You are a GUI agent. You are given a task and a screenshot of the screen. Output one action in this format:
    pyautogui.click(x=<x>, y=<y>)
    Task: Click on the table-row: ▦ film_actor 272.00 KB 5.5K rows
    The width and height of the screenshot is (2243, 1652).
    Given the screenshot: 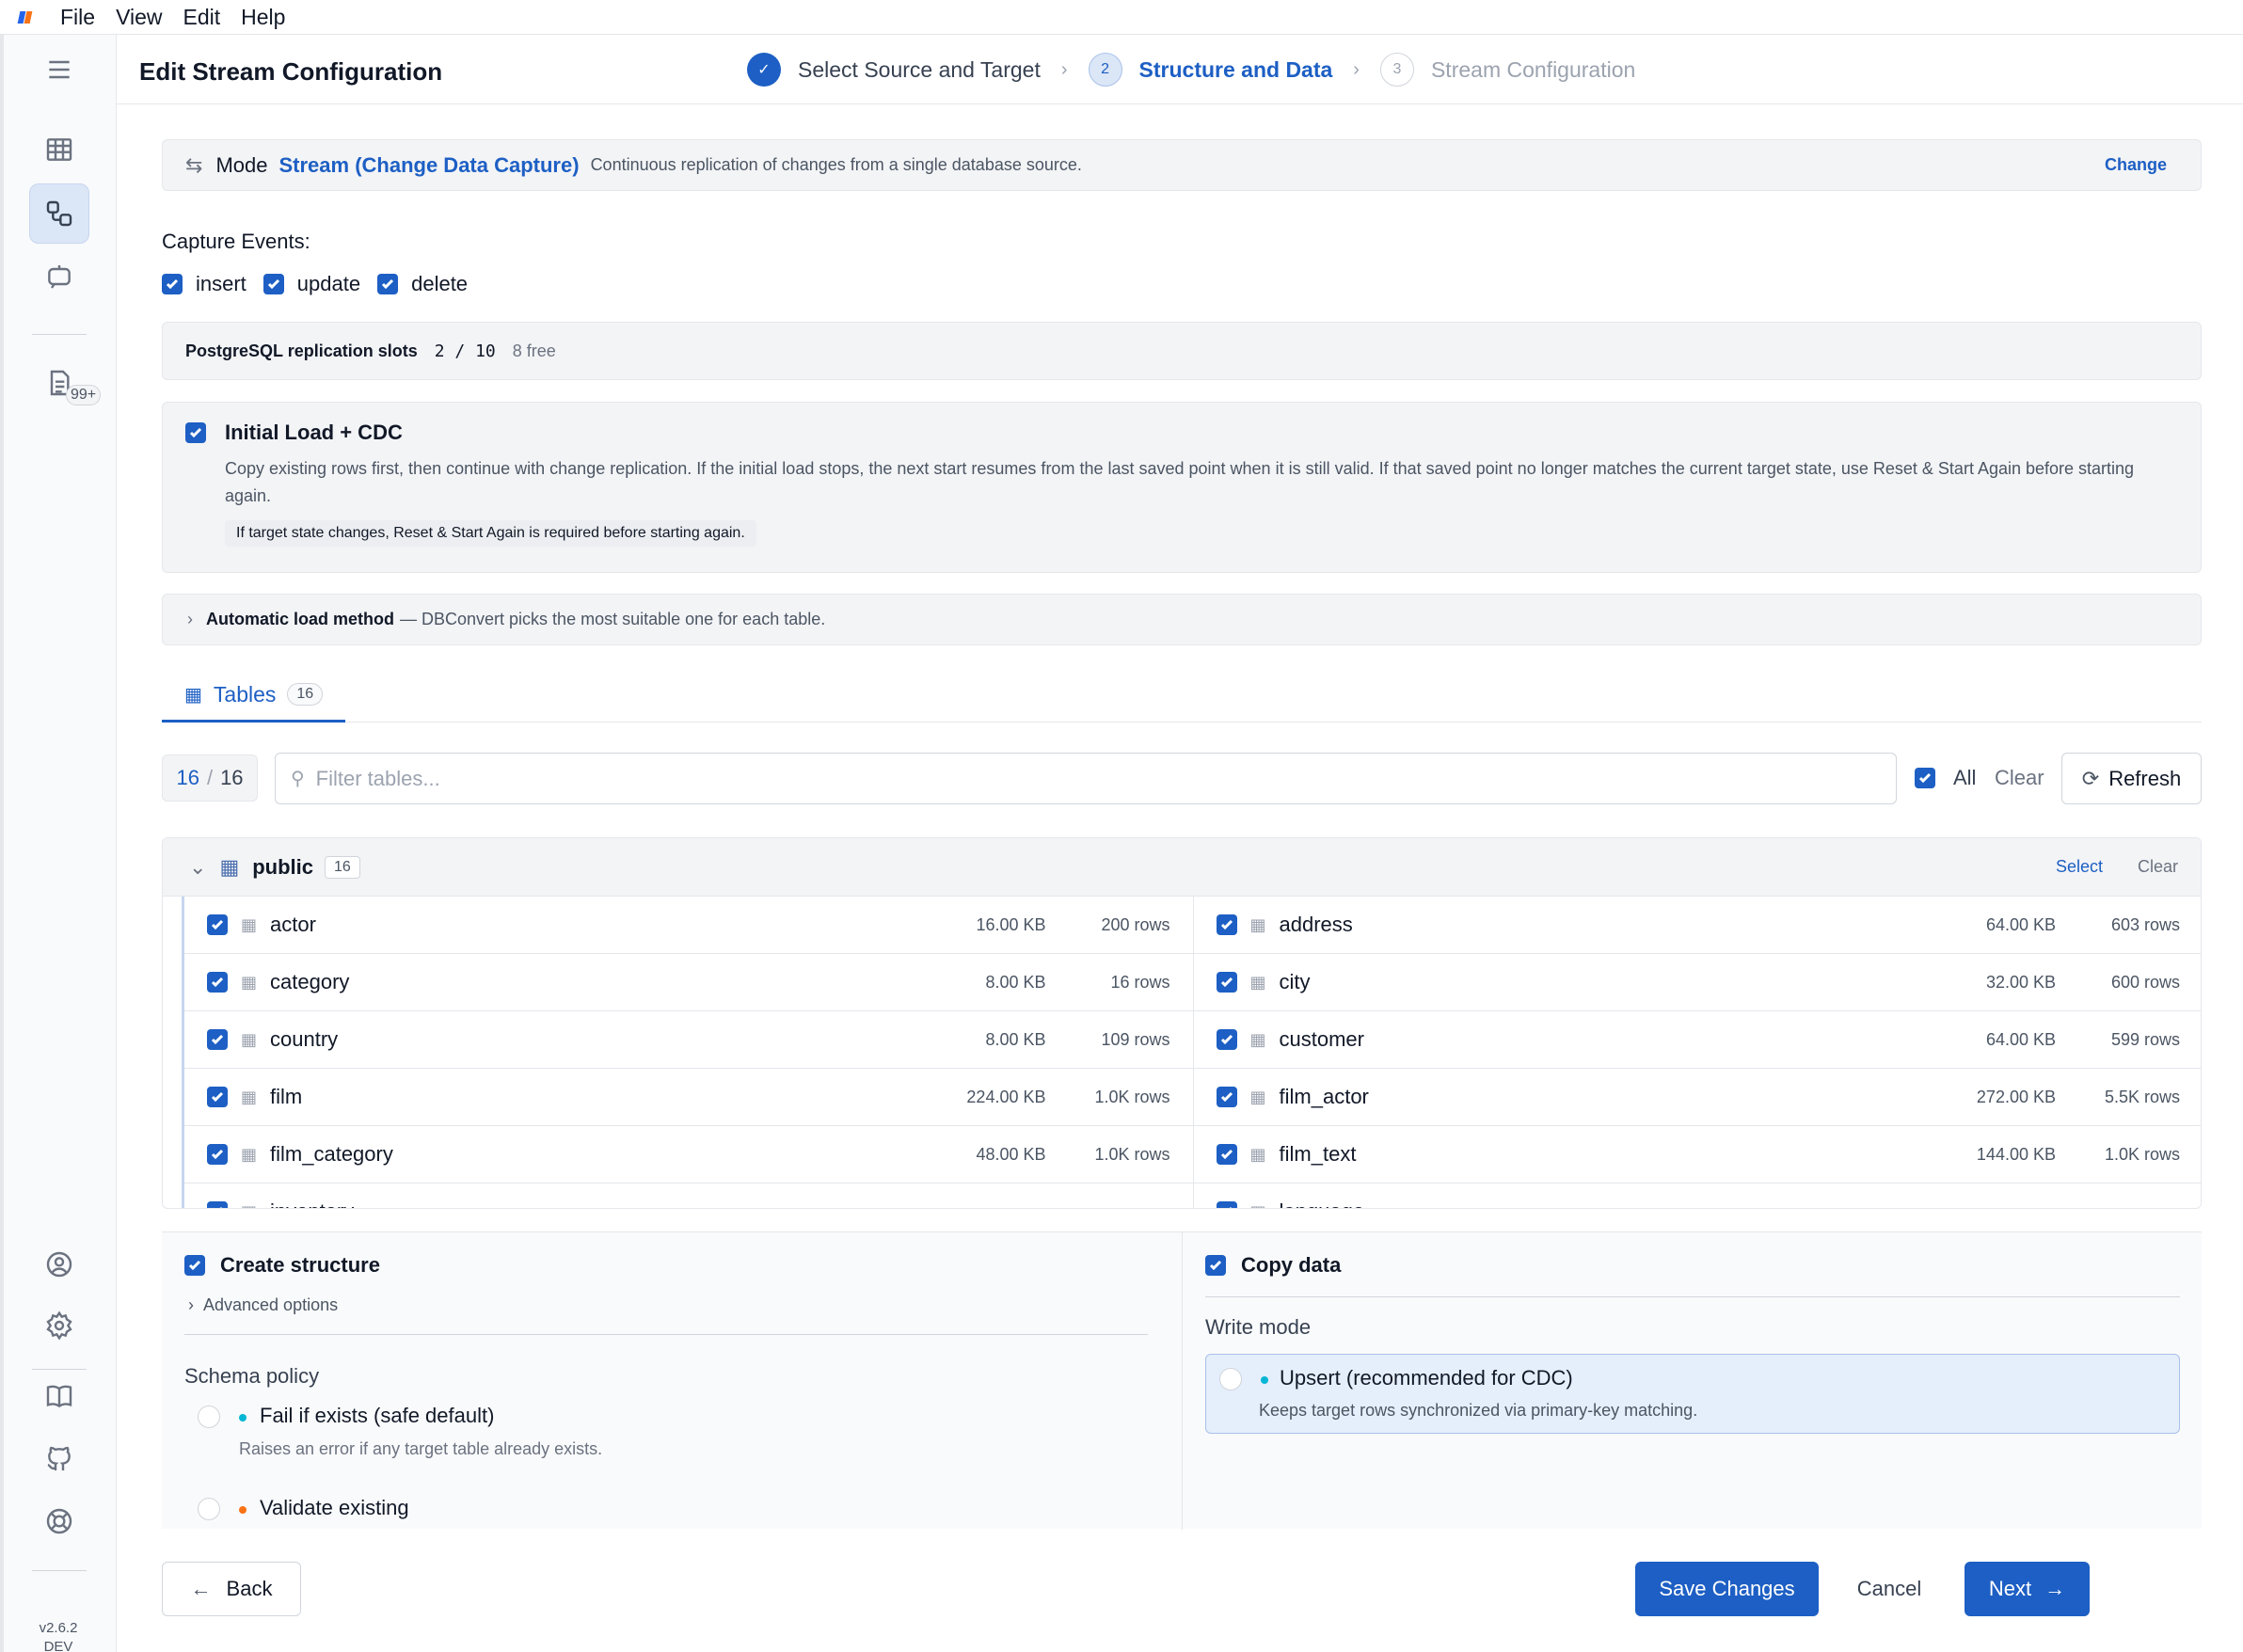 What is the action you would take?
    pyautogui.click(x=1697, y=1097)
    